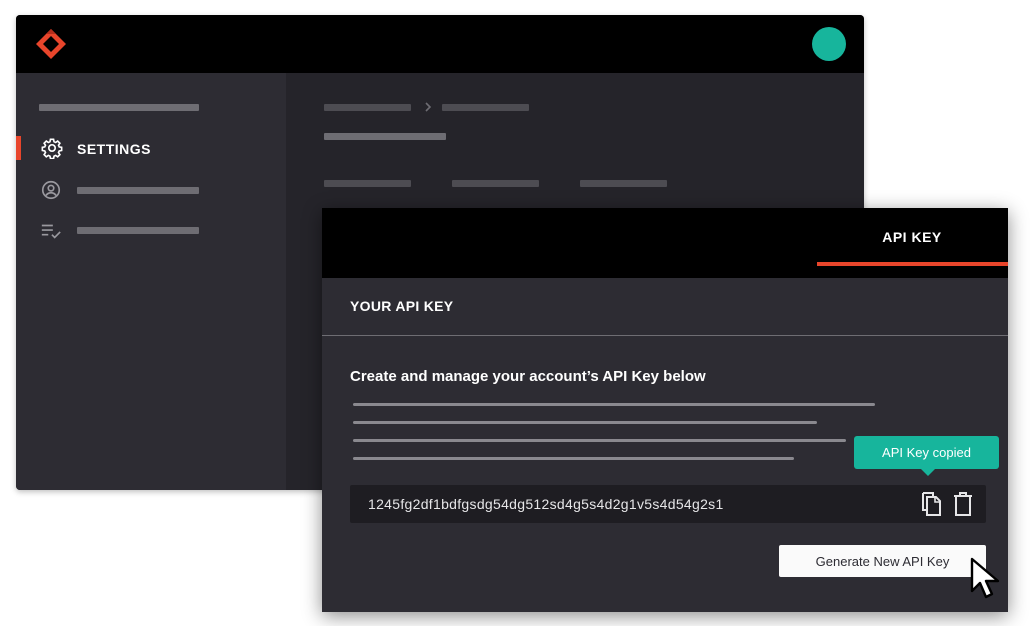  I want to click on generate-api-key-button: Generate New API Key, so click(882, 561).